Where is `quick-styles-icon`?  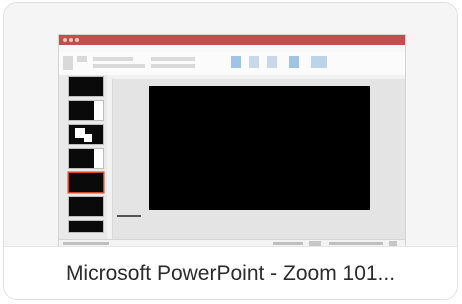
quick-styles-icon is located at coordinates (272, 62).